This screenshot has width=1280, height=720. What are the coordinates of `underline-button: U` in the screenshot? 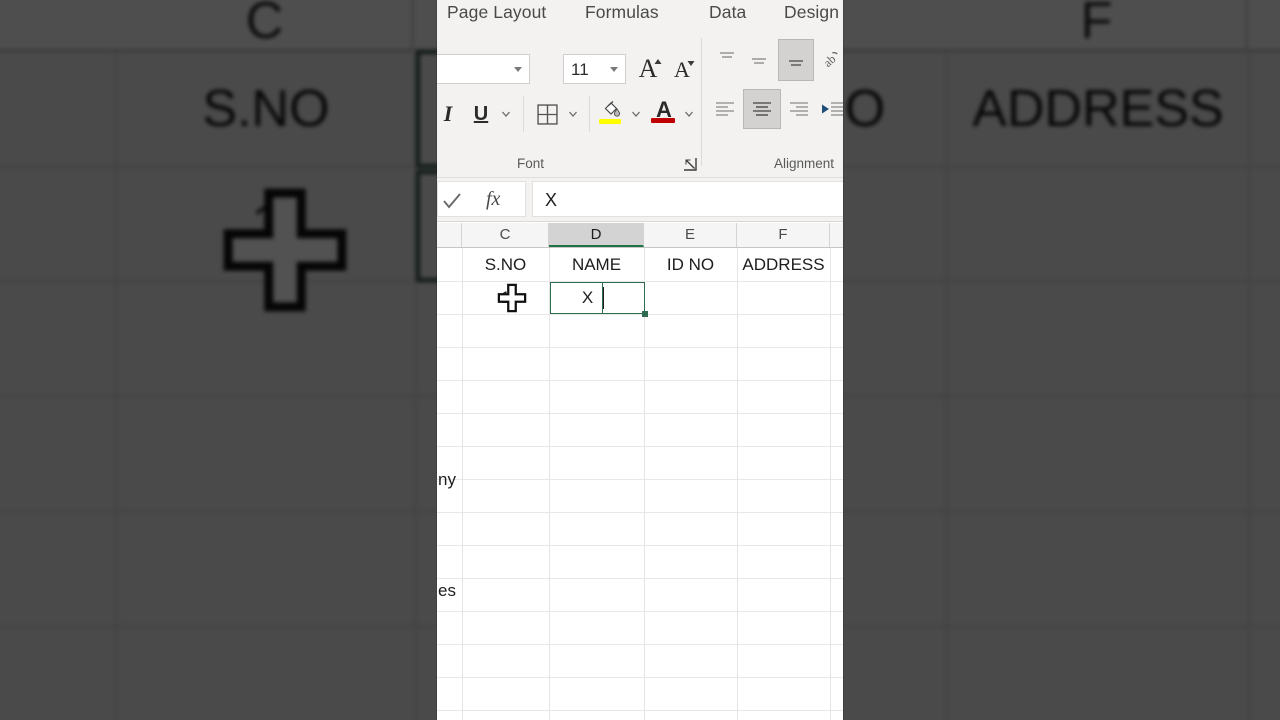 It's located at (481, 114).